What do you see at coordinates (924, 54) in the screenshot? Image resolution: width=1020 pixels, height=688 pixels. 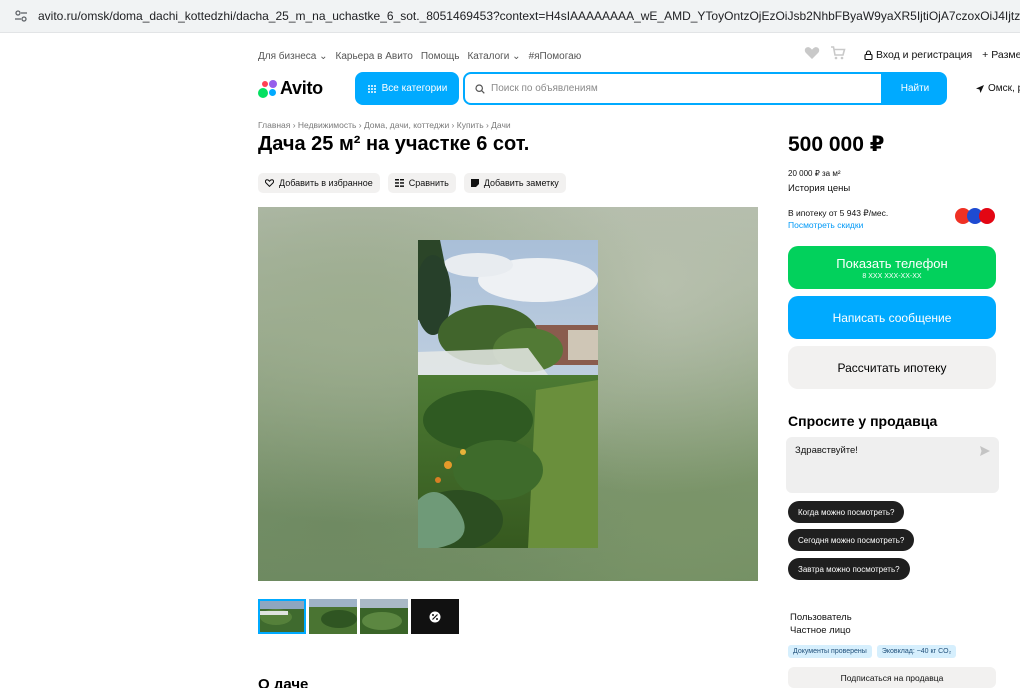 I see `login-label: Вход и регистрация` at bounding box center [924, 54].